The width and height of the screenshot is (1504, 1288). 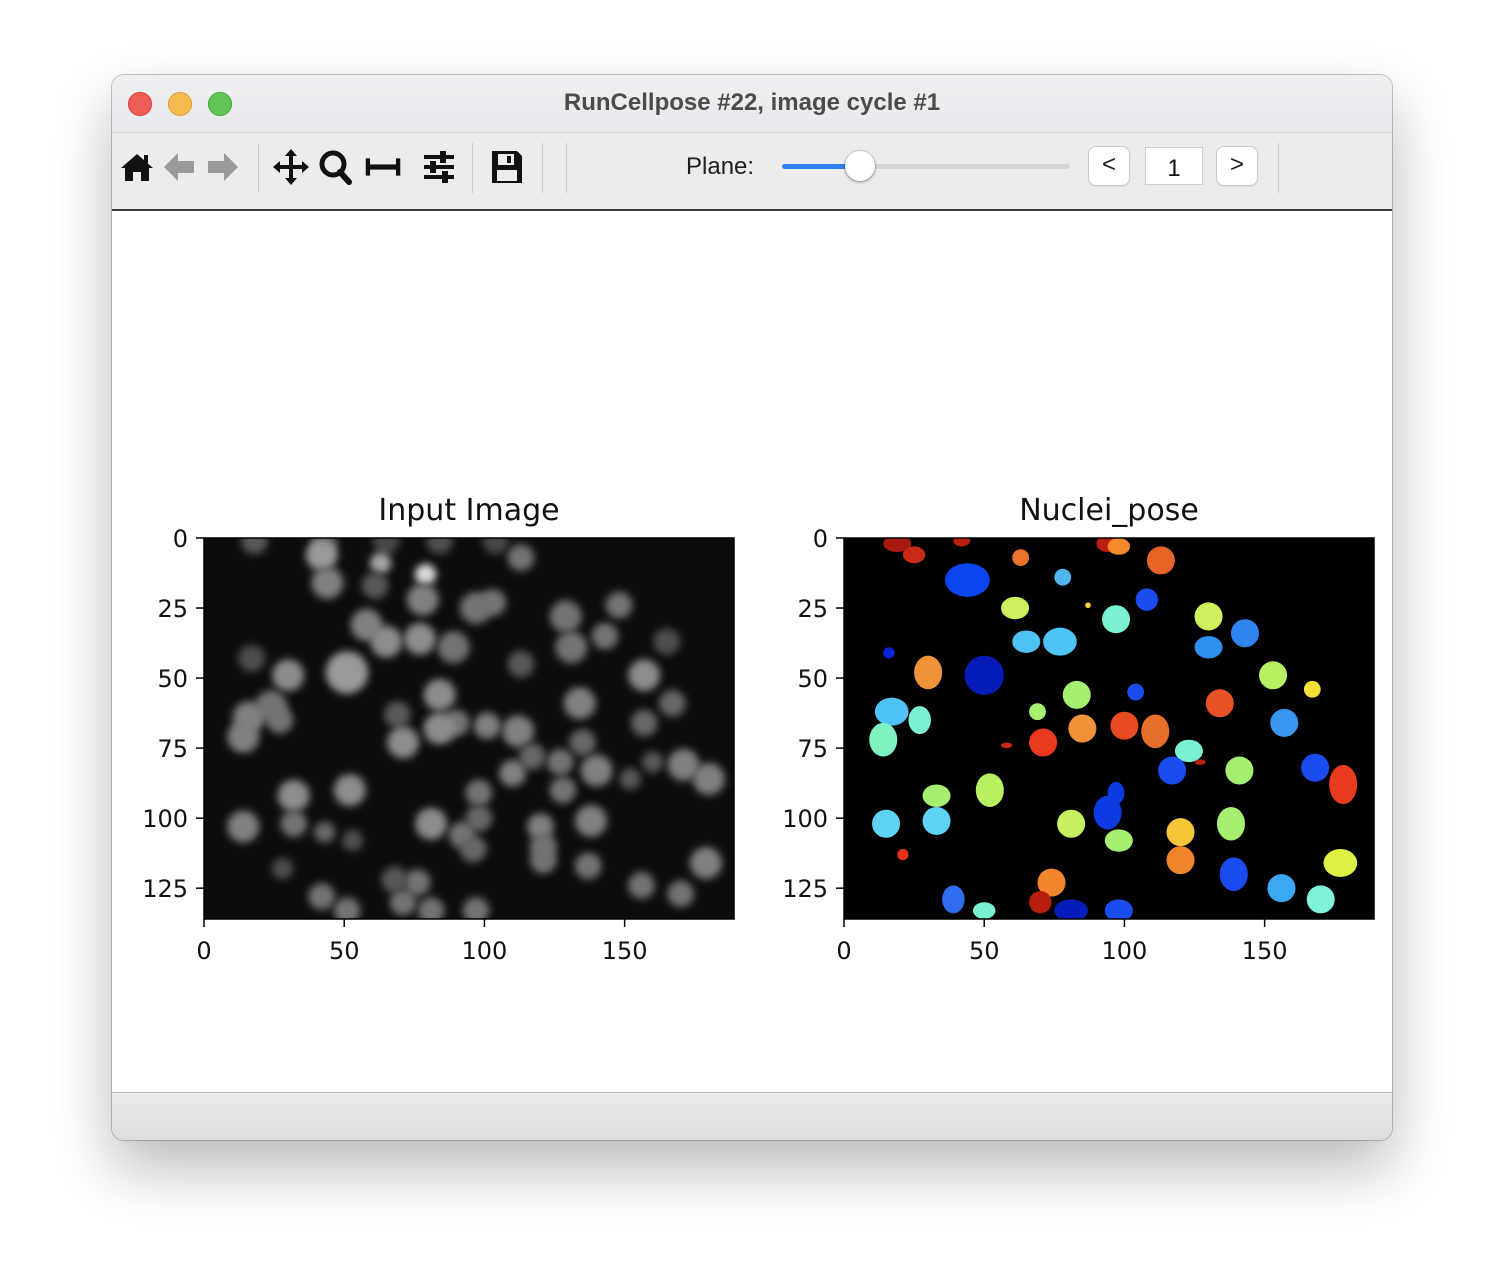 I want to click on next-plane-button: >, so click(x=1237, y=166).